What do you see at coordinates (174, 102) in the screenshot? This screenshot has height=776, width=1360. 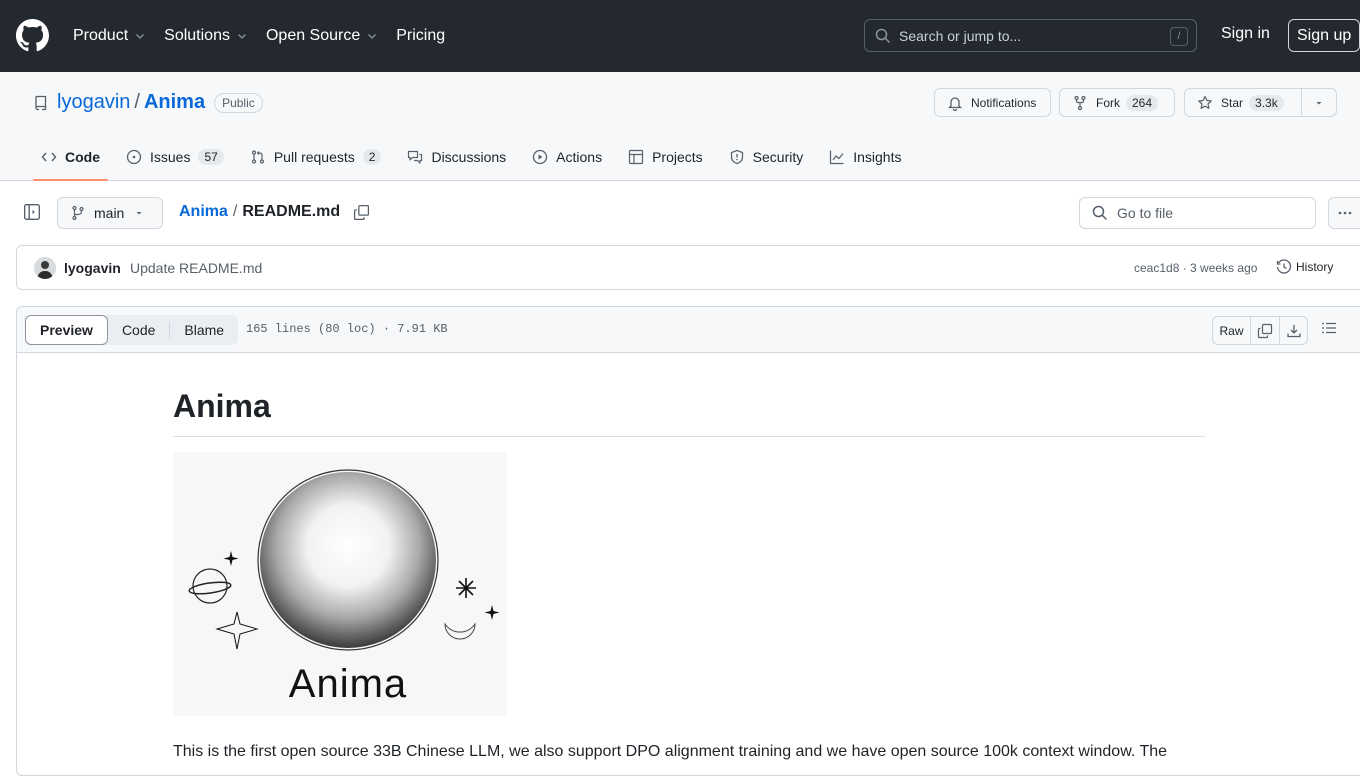 I see `repo-name-link: Anima` at bounding box center [174, 102].